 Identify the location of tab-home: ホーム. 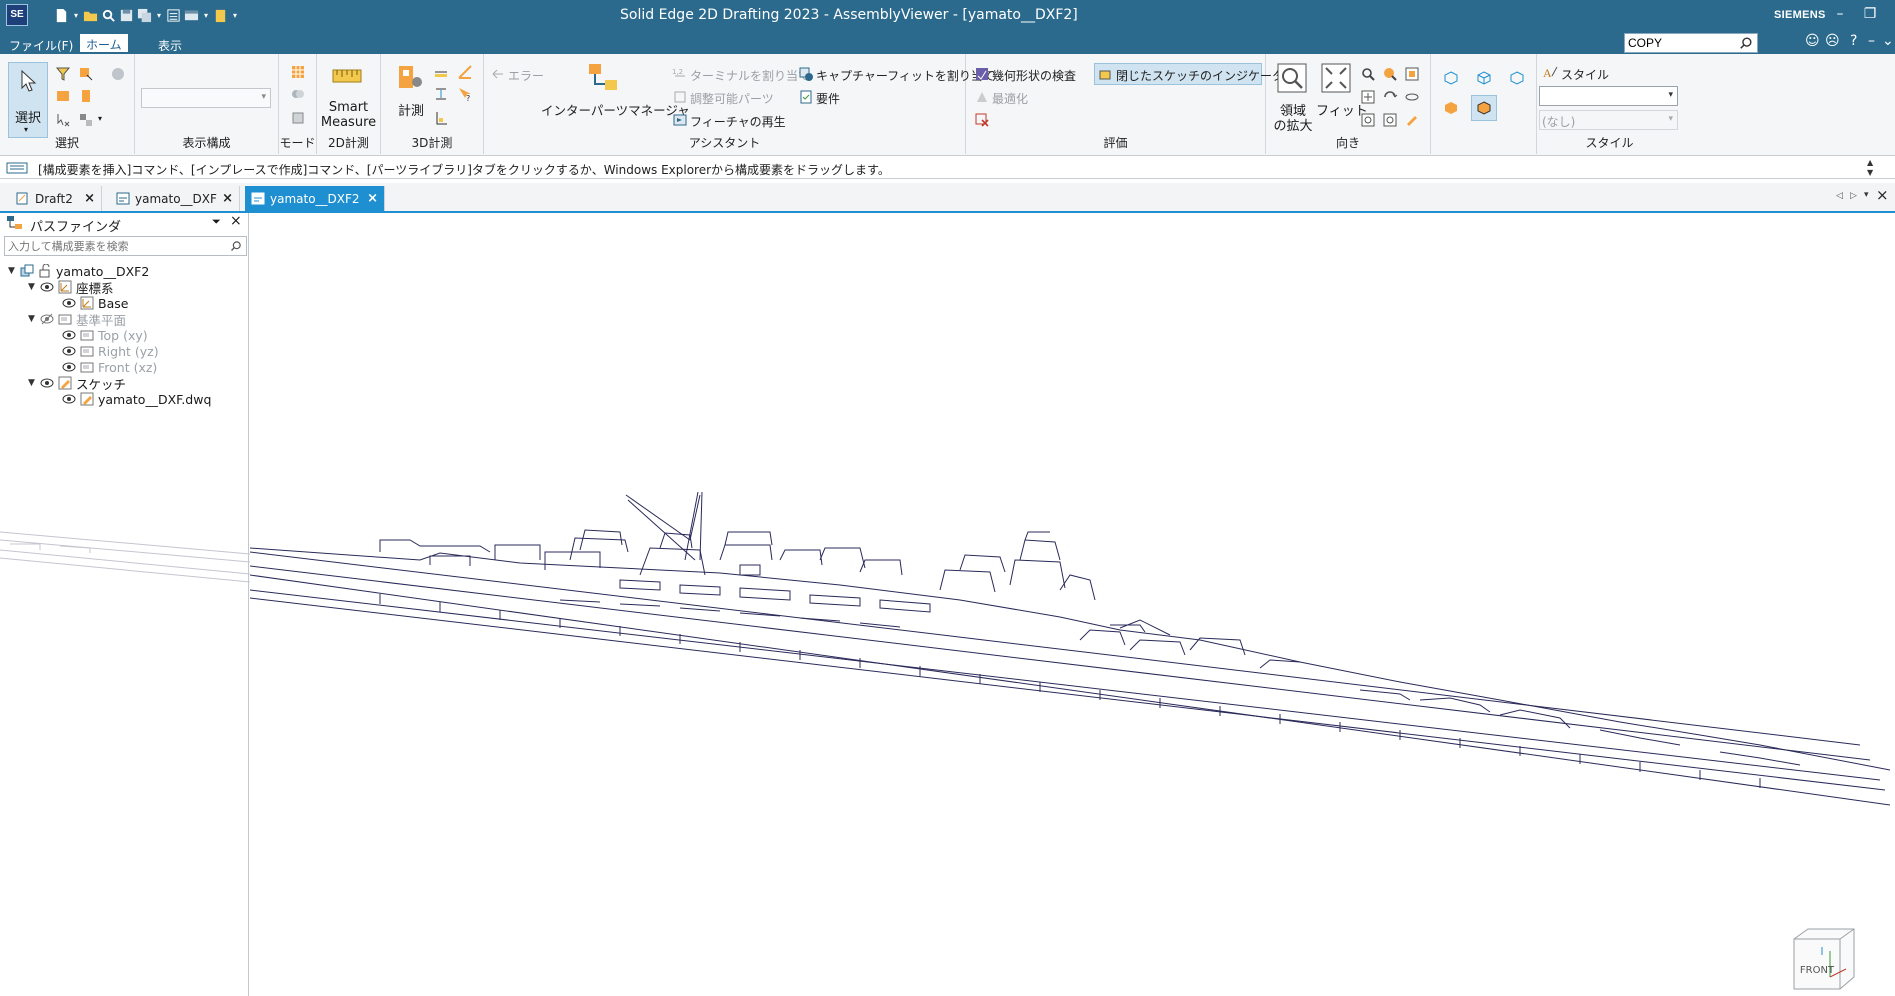
(104, 44).